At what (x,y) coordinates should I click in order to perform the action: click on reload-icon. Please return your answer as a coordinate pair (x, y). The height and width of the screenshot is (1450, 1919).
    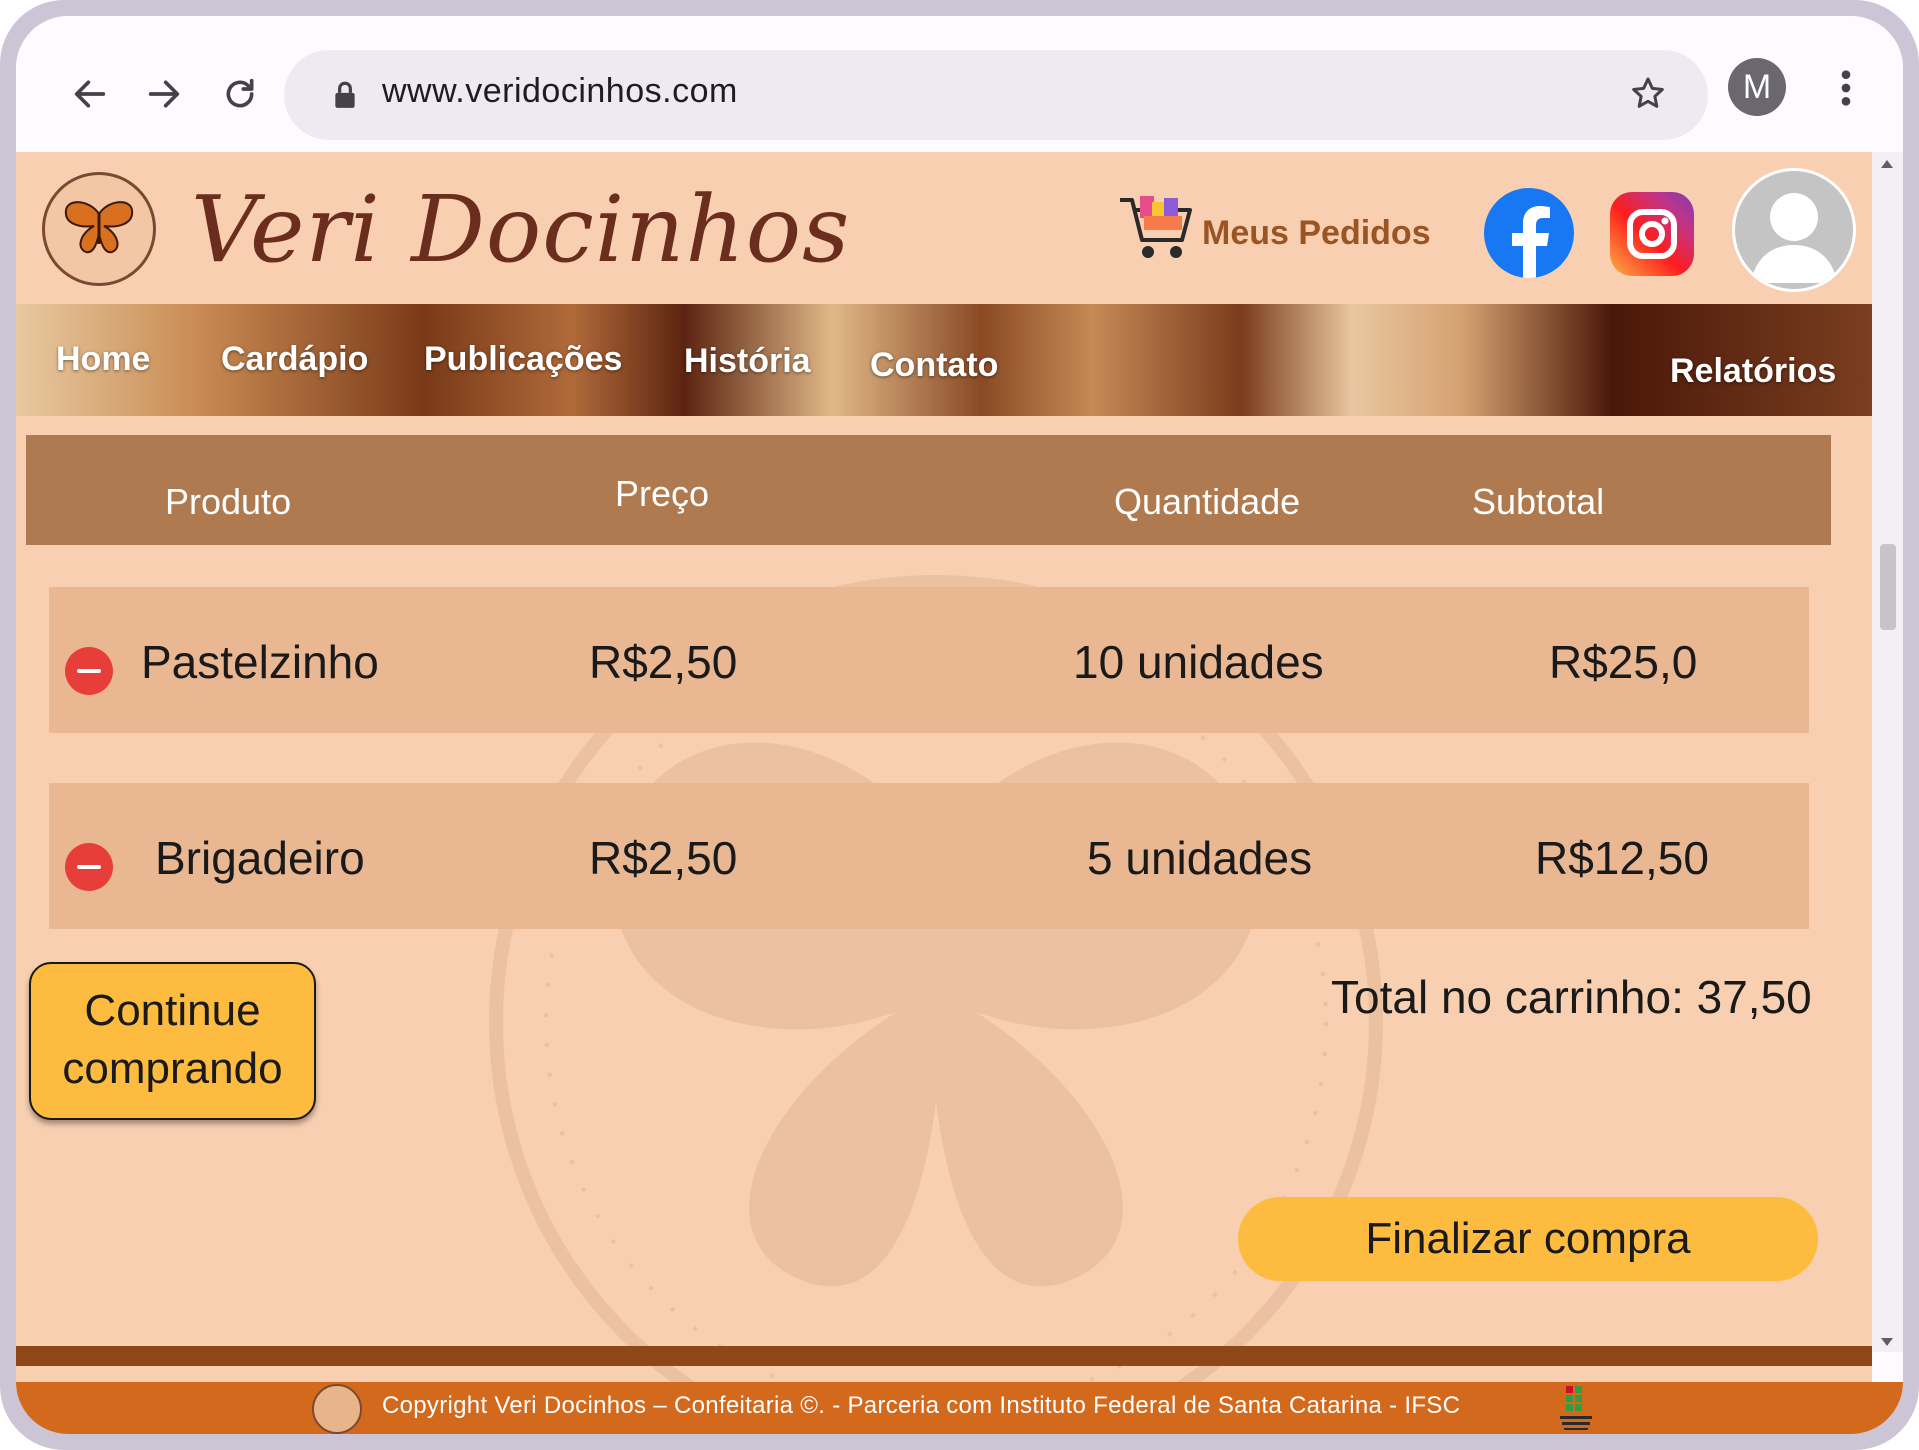
    Looking at the image, I should click on (240, 93).